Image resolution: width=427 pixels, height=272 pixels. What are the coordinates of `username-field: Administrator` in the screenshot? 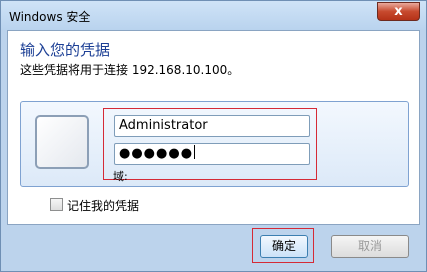 It's located at (212, 126).